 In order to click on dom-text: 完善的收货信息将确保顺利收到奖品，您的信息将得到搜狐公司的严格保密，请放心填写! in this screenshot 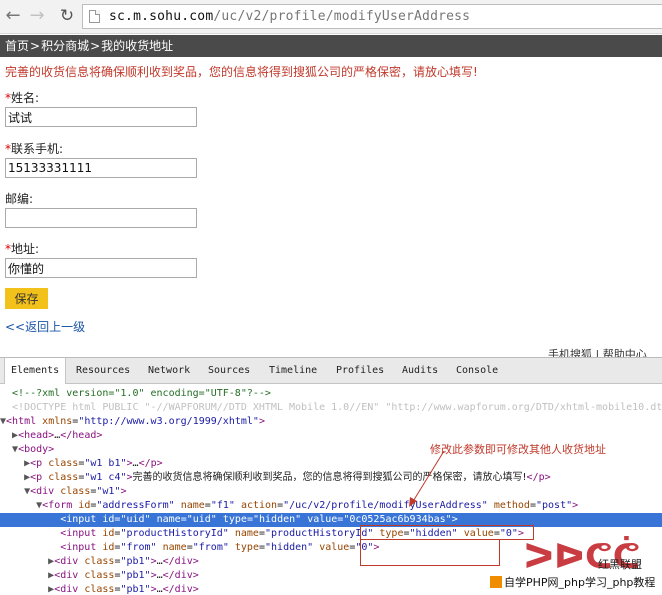, I will do `click(329, 477)`.